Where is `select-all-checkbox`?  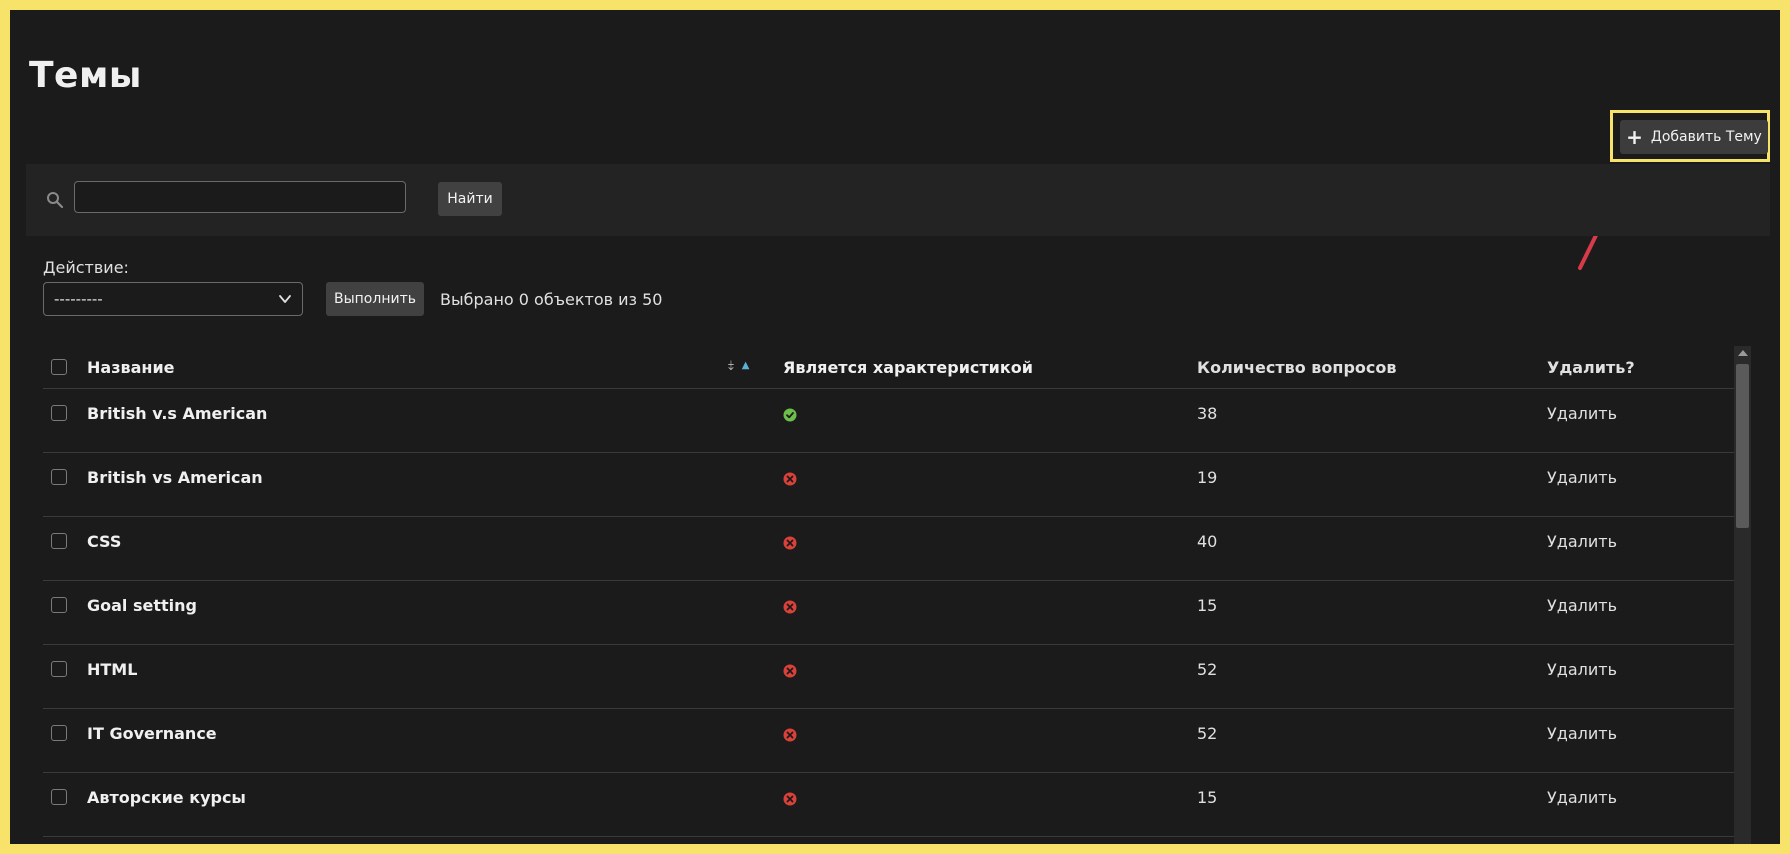 select-all-checkbox is located at coordinates (59, 367).